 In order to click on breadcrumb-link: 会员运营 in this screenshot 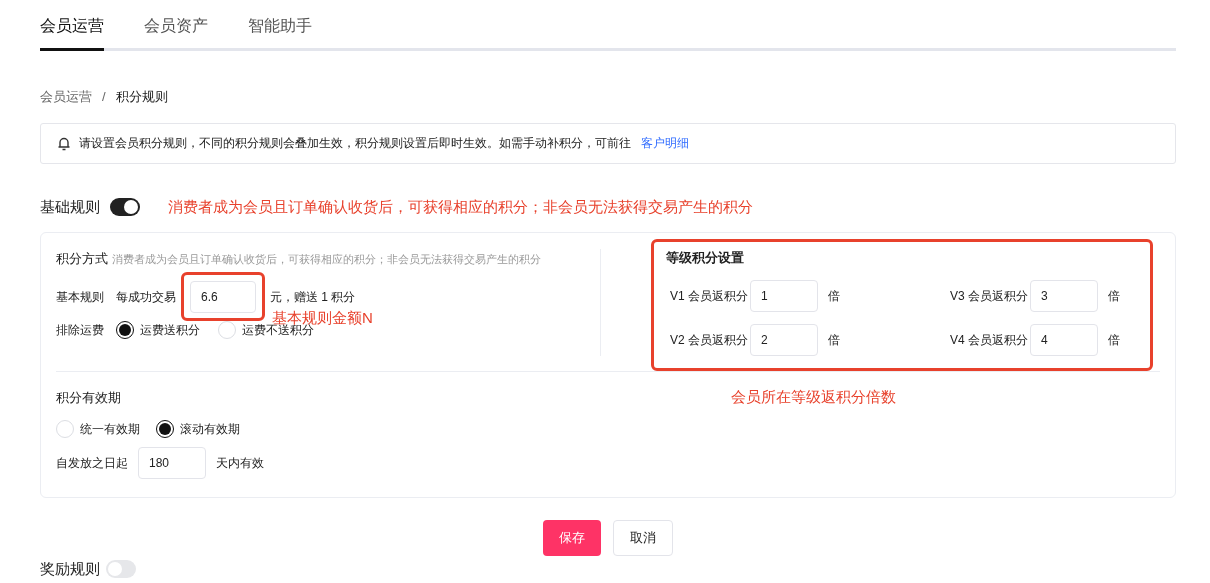, I will do `click(66, 97)`.